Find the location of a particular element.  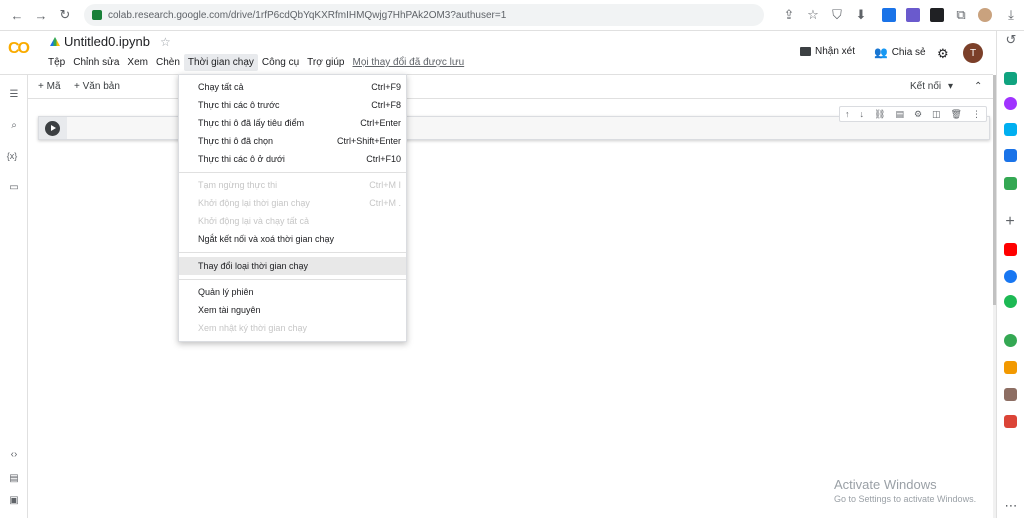

link-icon: ⛓ is located at coordinates (879, 114).